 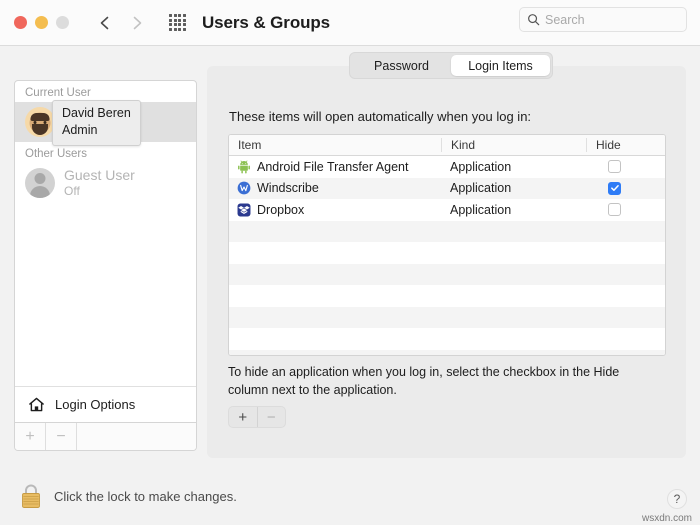 I want to click on search-input, so click(x=605, y=19).